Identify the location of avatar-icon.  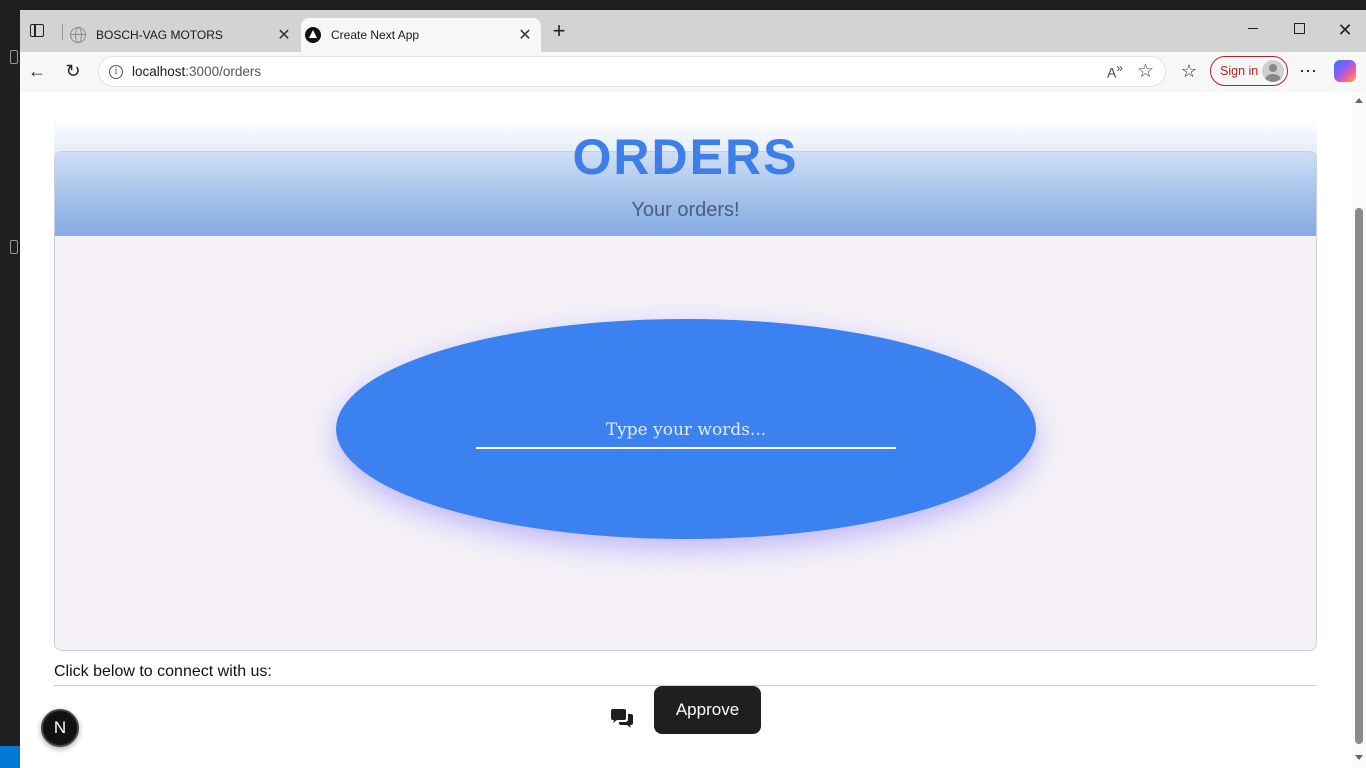
(1273, 71).